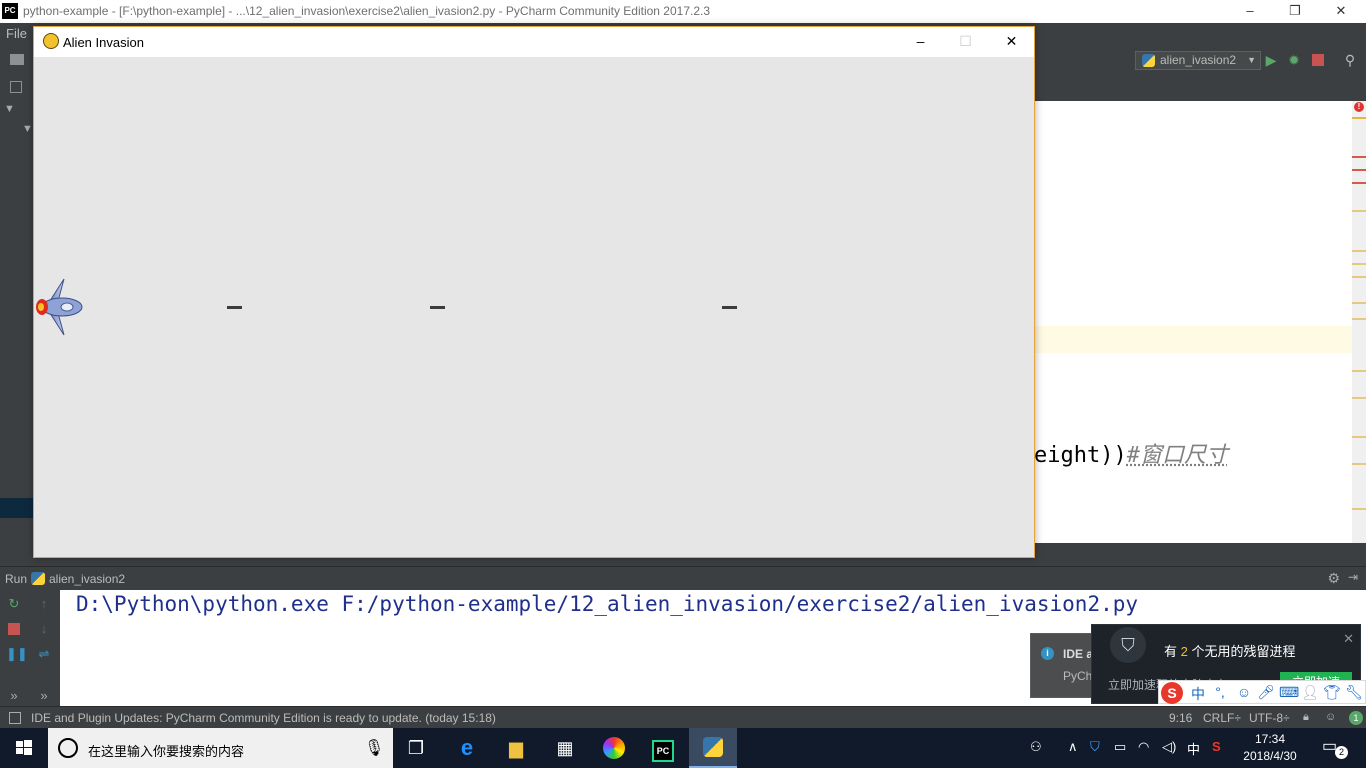  I want to click on folder-icon, so click(17, 59).